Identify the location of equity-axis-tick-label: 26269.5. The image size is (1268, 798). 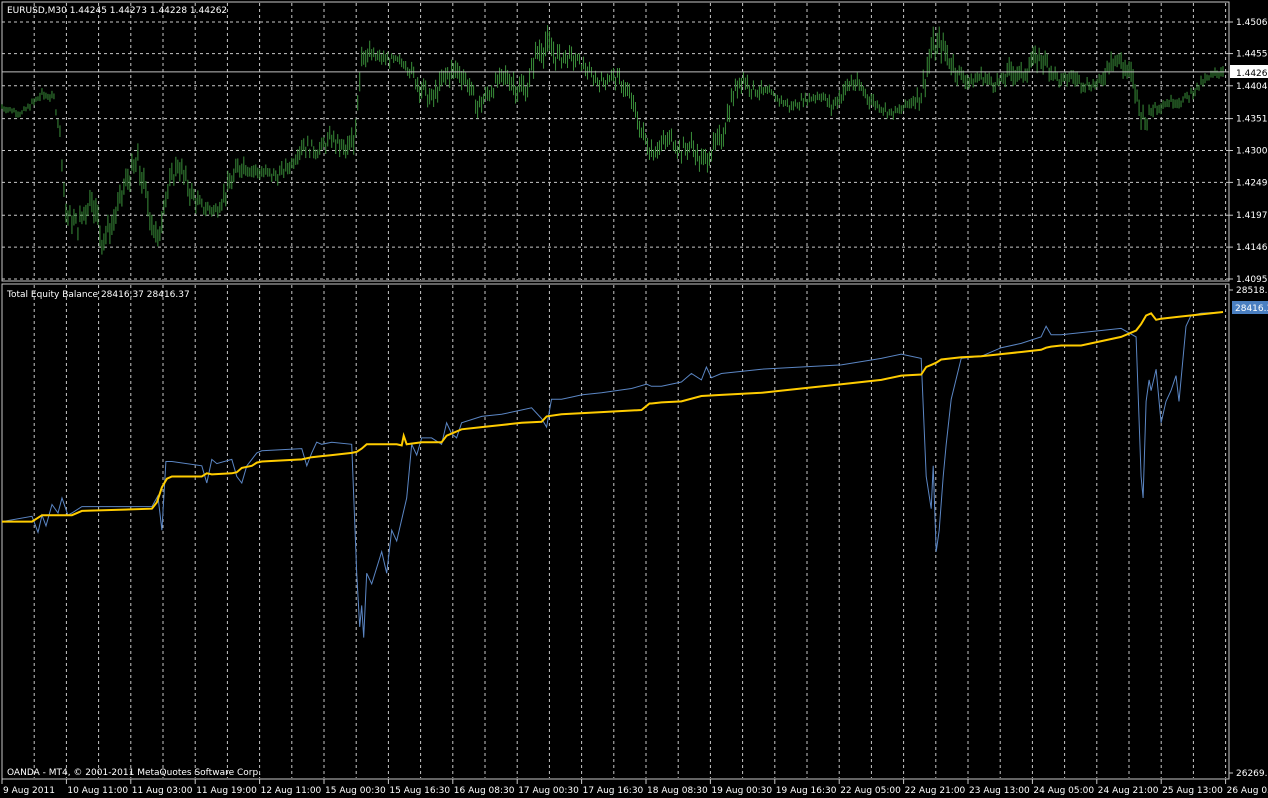
(1252, 774).